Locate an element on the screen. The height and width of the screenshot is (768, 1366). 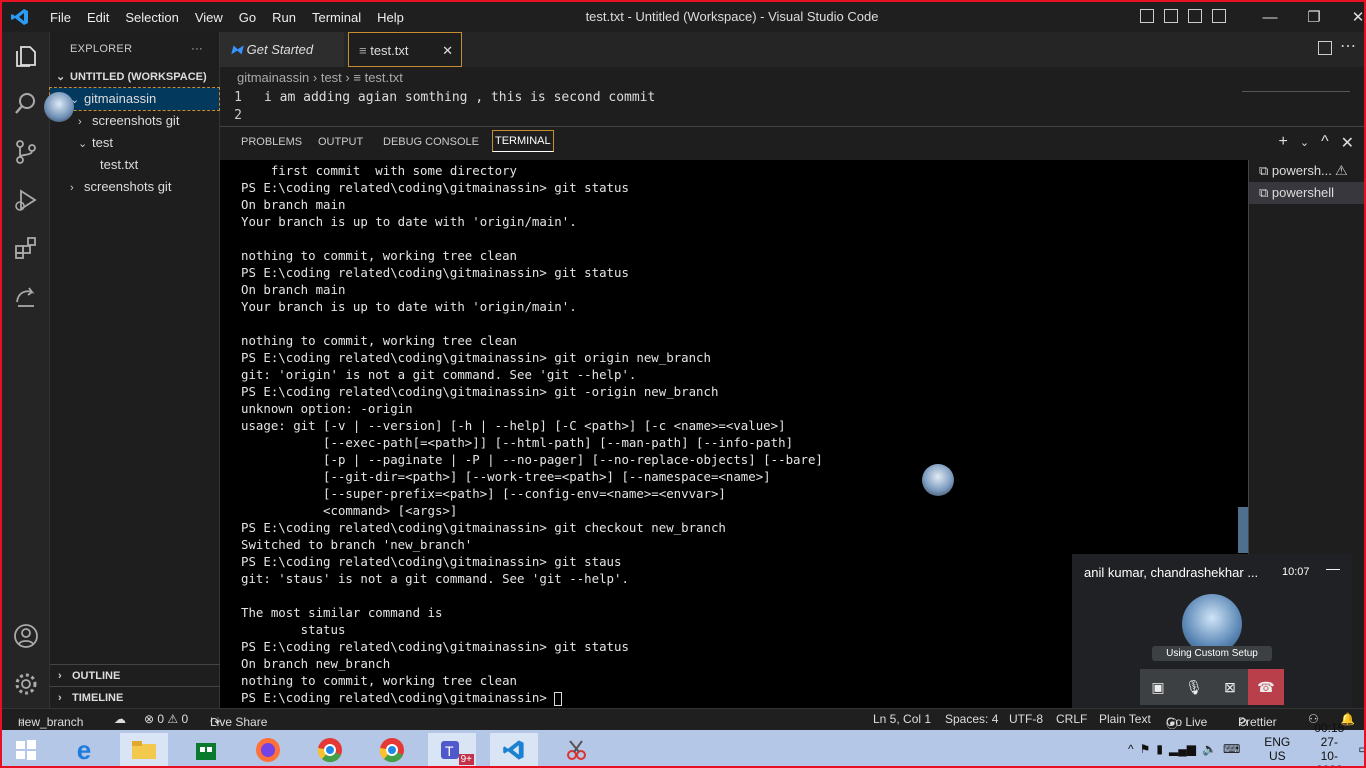
tree-item-screenshots-git-root: › screenshots git is located at coordinates (134, 187).